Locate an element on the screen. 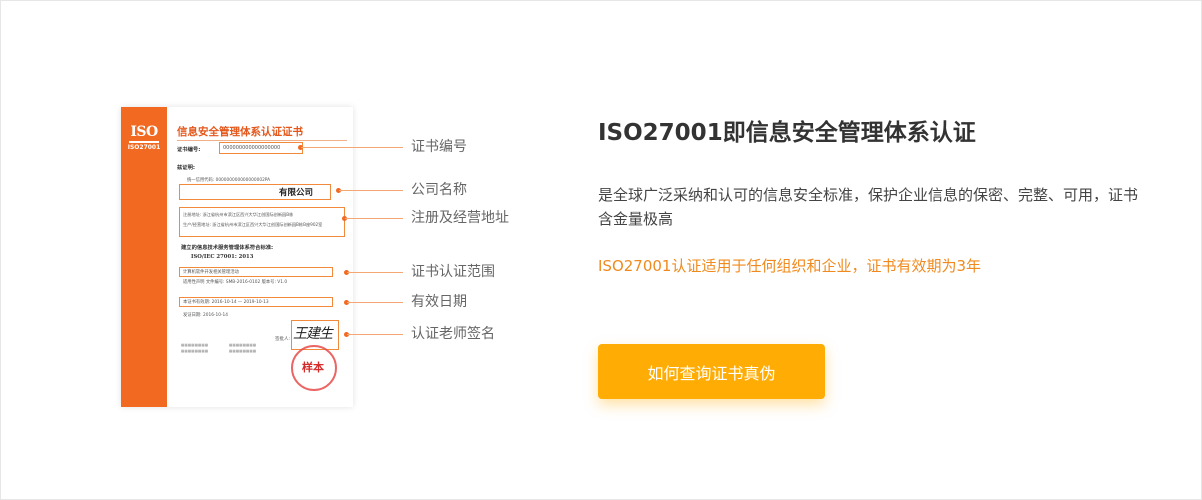 Image resolution: width=1202 pixels, height=500 pixels. registered-address: 注册地址: 浙江省杭州市滨江区西兴大华江创国际创新园B栋 is located at coordinates (238, 214).